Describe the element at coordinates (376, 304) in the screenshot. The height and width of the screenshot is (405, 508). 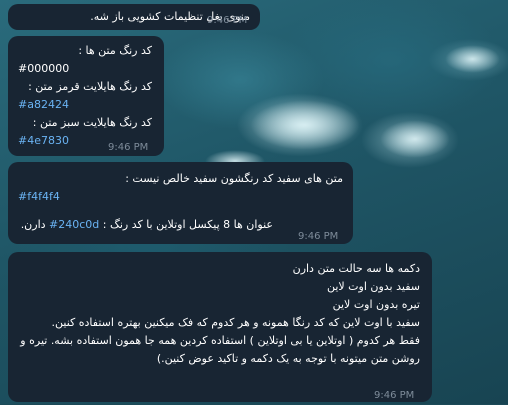
I see `message-text: تیره بدون اوت لاین` at that location.